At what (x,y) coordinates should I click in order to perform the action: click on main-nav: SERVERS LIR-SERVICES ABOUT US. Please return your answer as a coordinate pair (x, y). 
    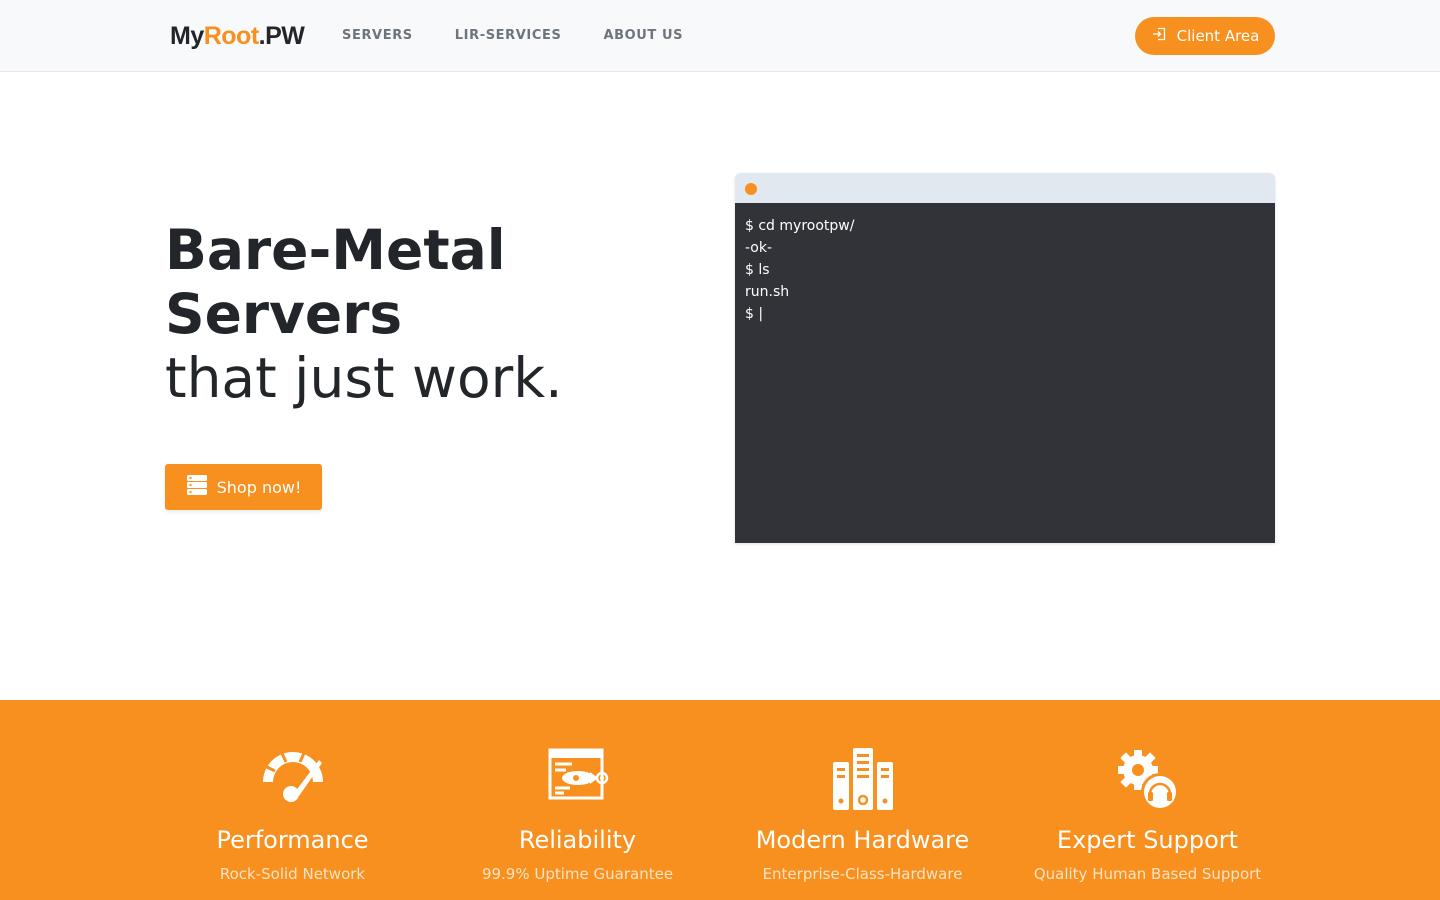
    Looking at the image, I should click on (533, 36).